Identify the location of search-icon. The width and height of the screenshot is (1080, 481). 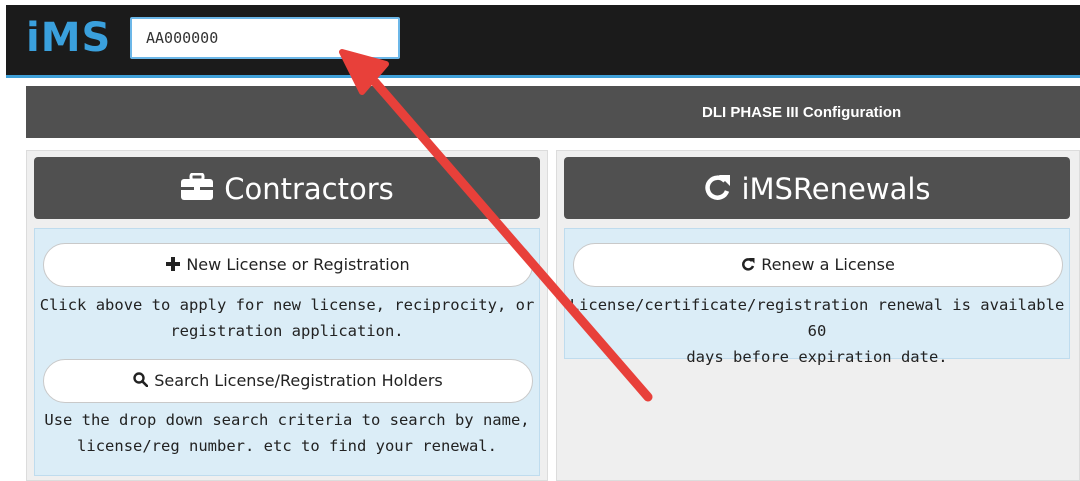
(141, 382).